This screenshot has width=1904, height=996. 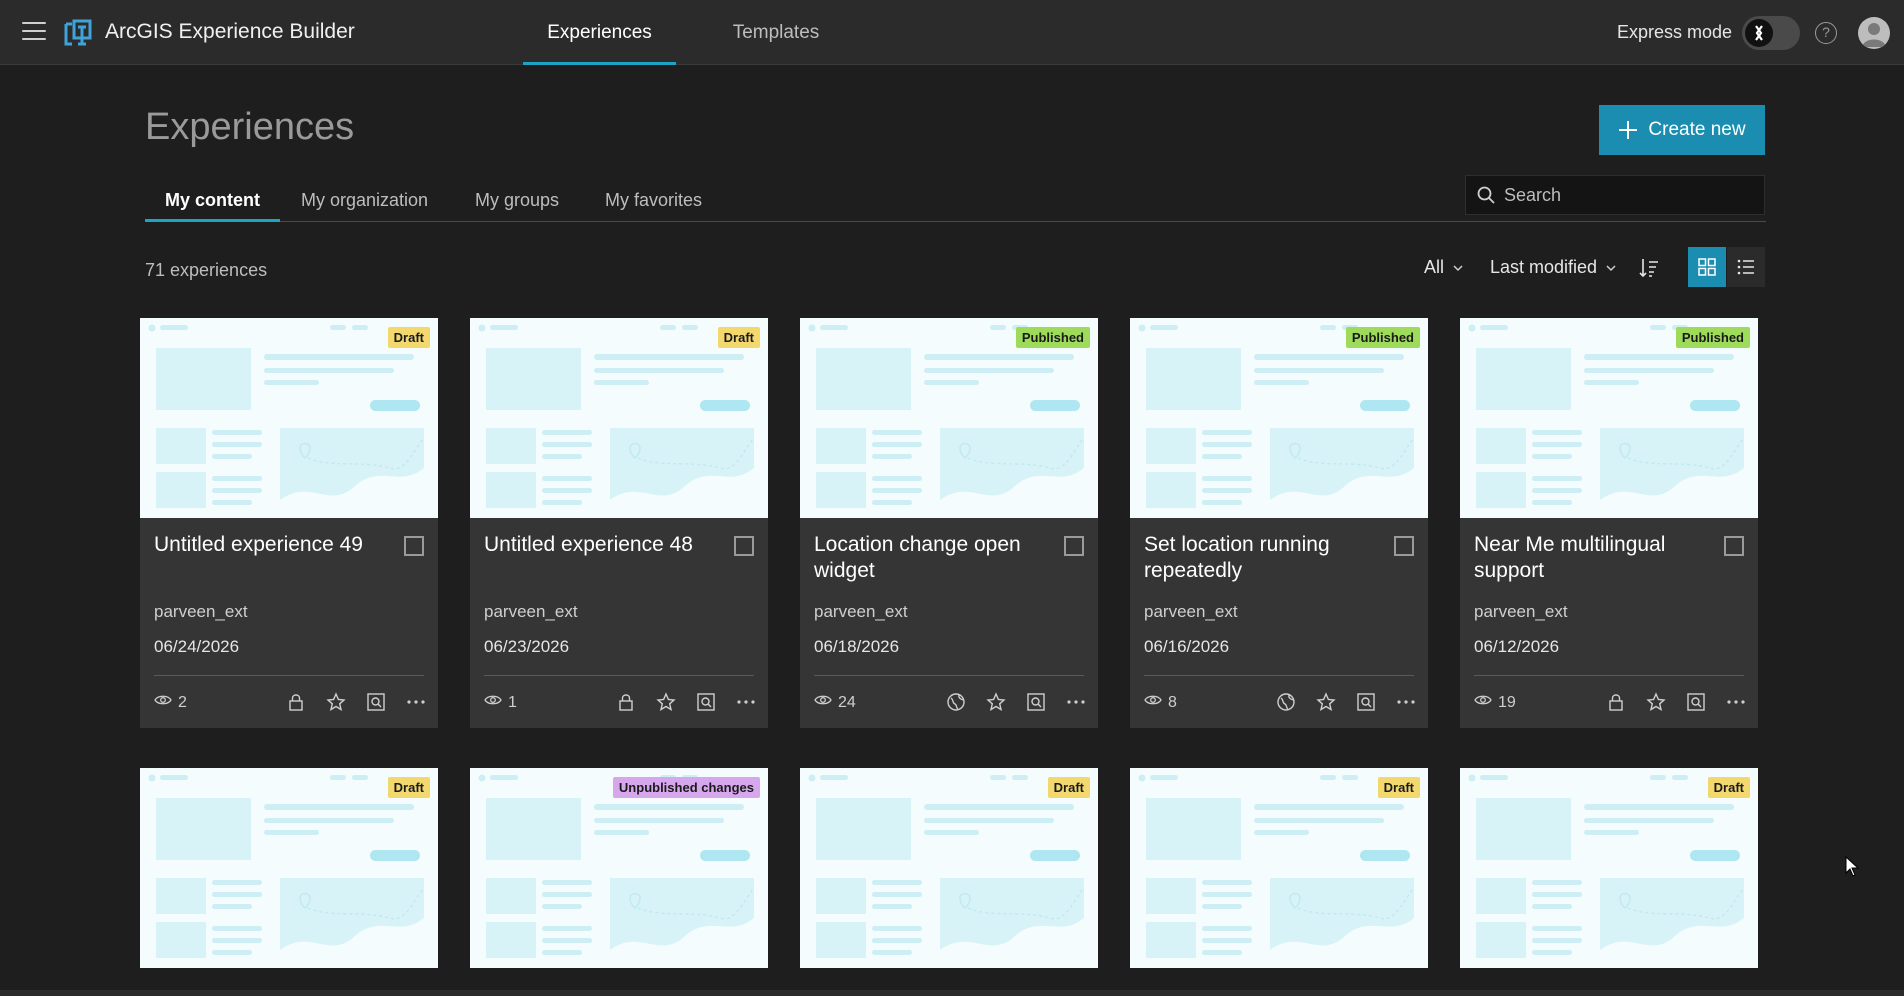 What do you see at coordinates (1649, 268) in the screenshot?
I see `sort-order-icon` at bounding box center [1649, 268].